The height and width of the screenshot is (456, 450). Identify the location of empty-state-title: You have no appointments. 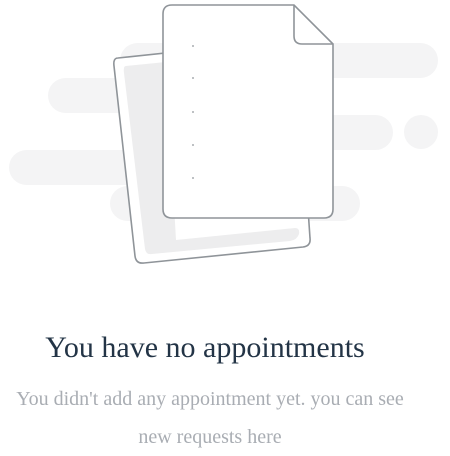
(205, 347).